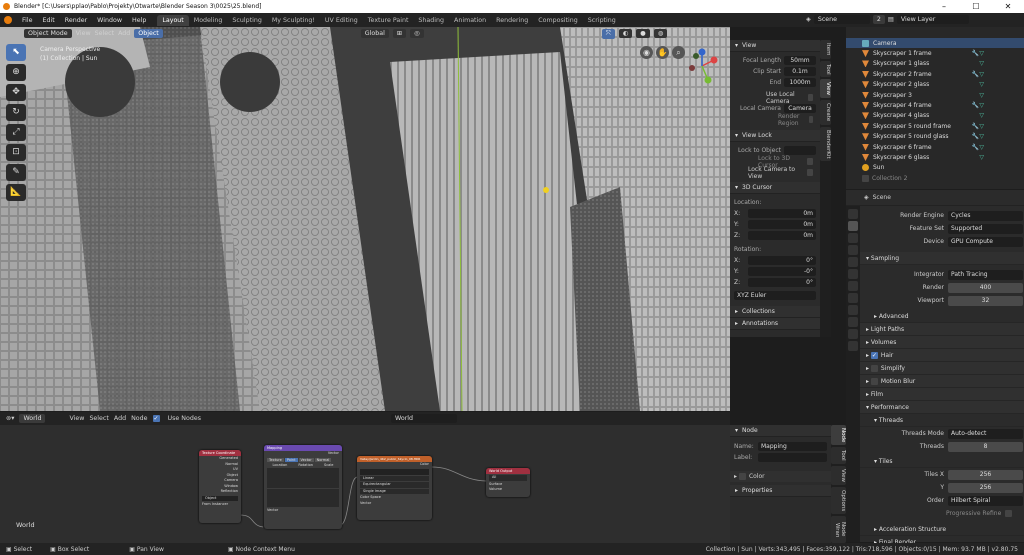 The image size is (1024, 555). Describe the element at coordinates (782, 224) in the screenshot. I see `cursor-location-y: 0m` at that location.